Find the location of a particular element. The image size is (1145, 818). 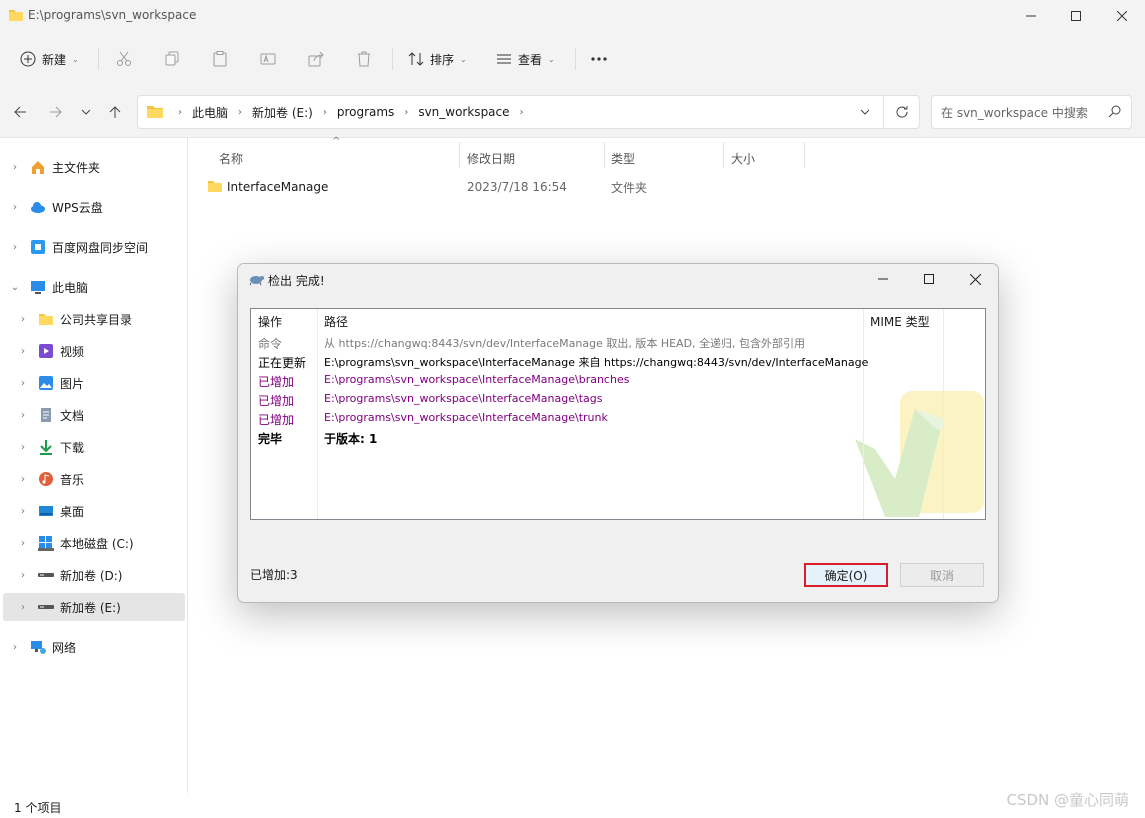

sidebar-item-shared: › 公司共享目录 is located at coordinates (93, 319).